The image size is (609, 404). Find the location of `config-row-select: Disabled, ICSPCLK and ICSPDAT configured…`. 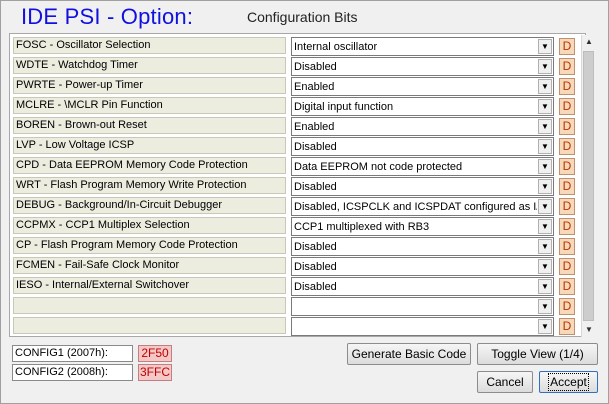

config-row-select: Disabled, ICSPCLK and ICSPDAT configured… is located at coordinates (422, 206).